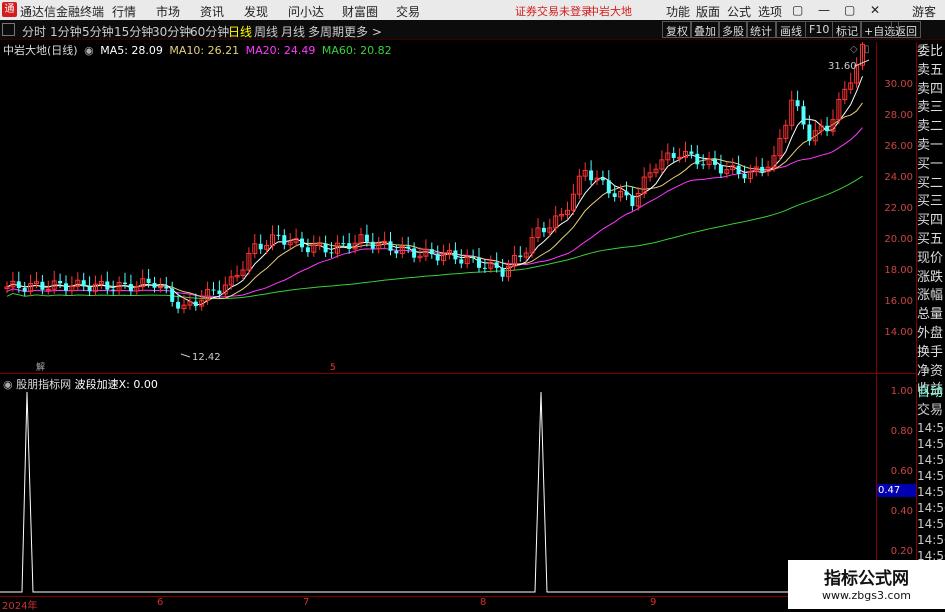  I want to click on period-1min: 1分钟, so click(66, 31).